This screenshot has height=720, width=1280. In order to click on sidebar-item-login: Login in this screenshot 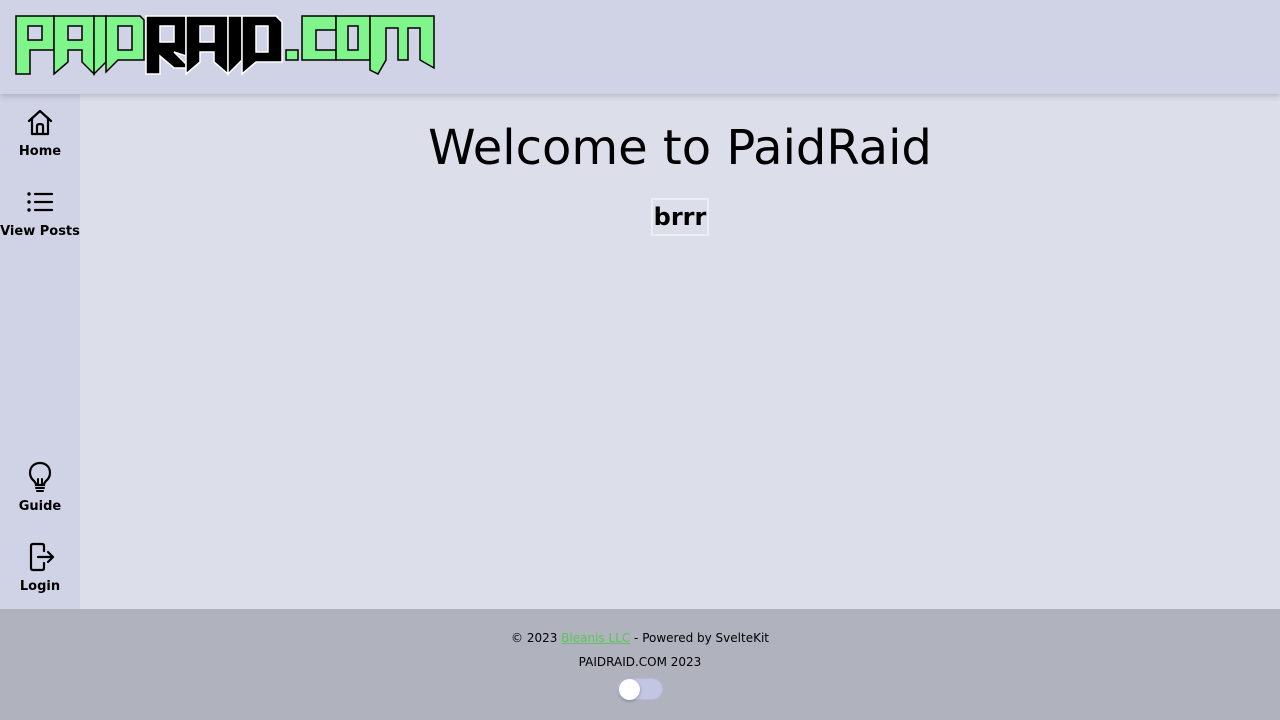, I will do `click(40, 576)`.